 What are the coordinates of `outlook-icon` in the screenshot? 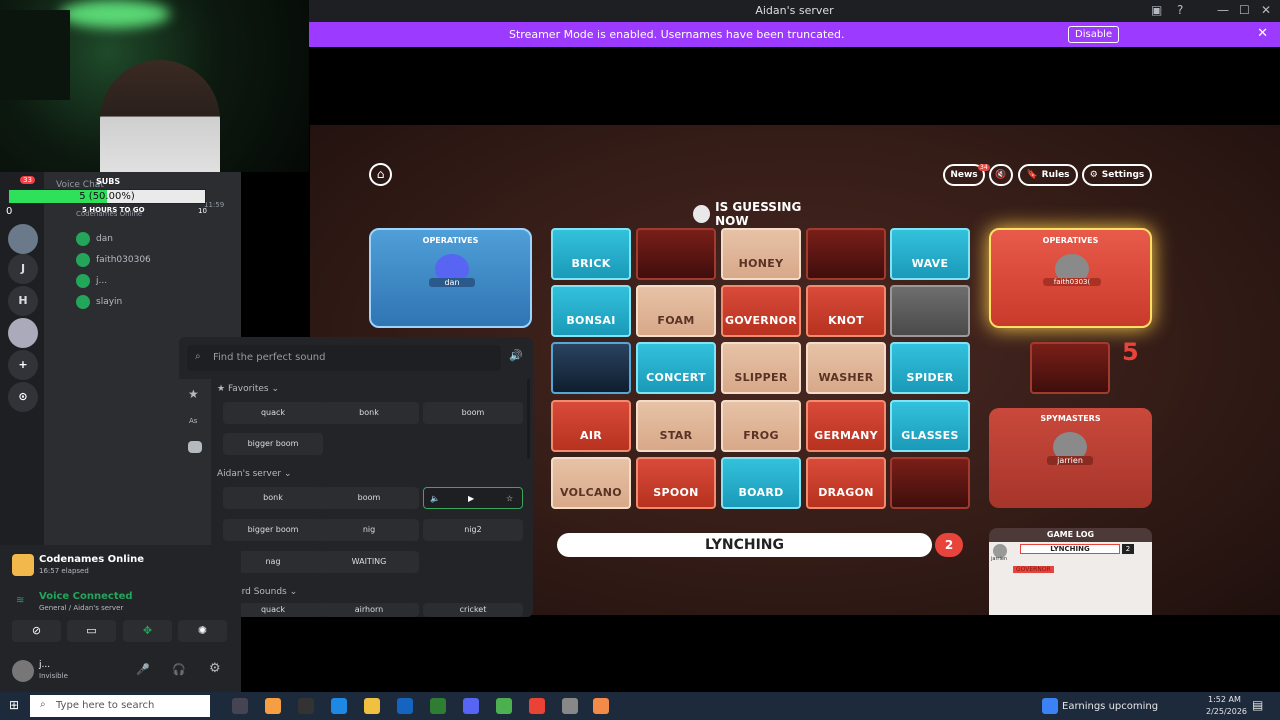 It's located at (405, 706).